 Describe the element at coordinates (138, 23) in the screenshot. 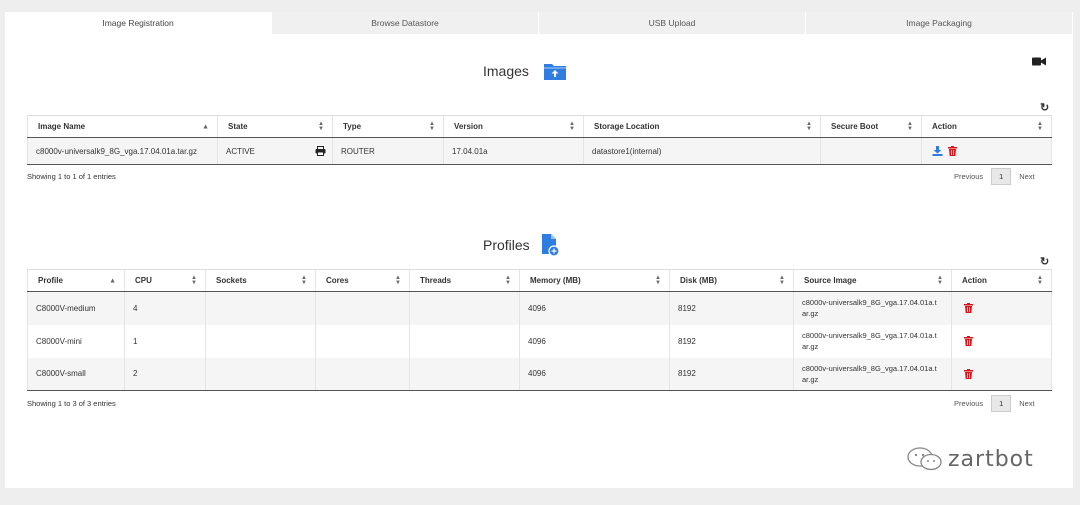

I see `tab-image-registration: Image Registration` at that location.